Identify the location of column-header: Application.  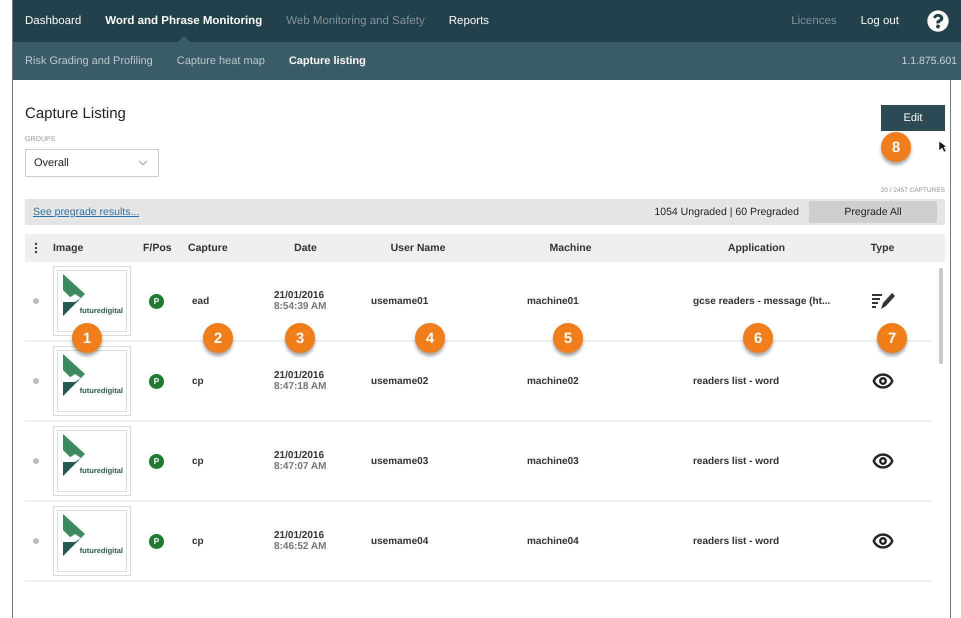
(756, 248).